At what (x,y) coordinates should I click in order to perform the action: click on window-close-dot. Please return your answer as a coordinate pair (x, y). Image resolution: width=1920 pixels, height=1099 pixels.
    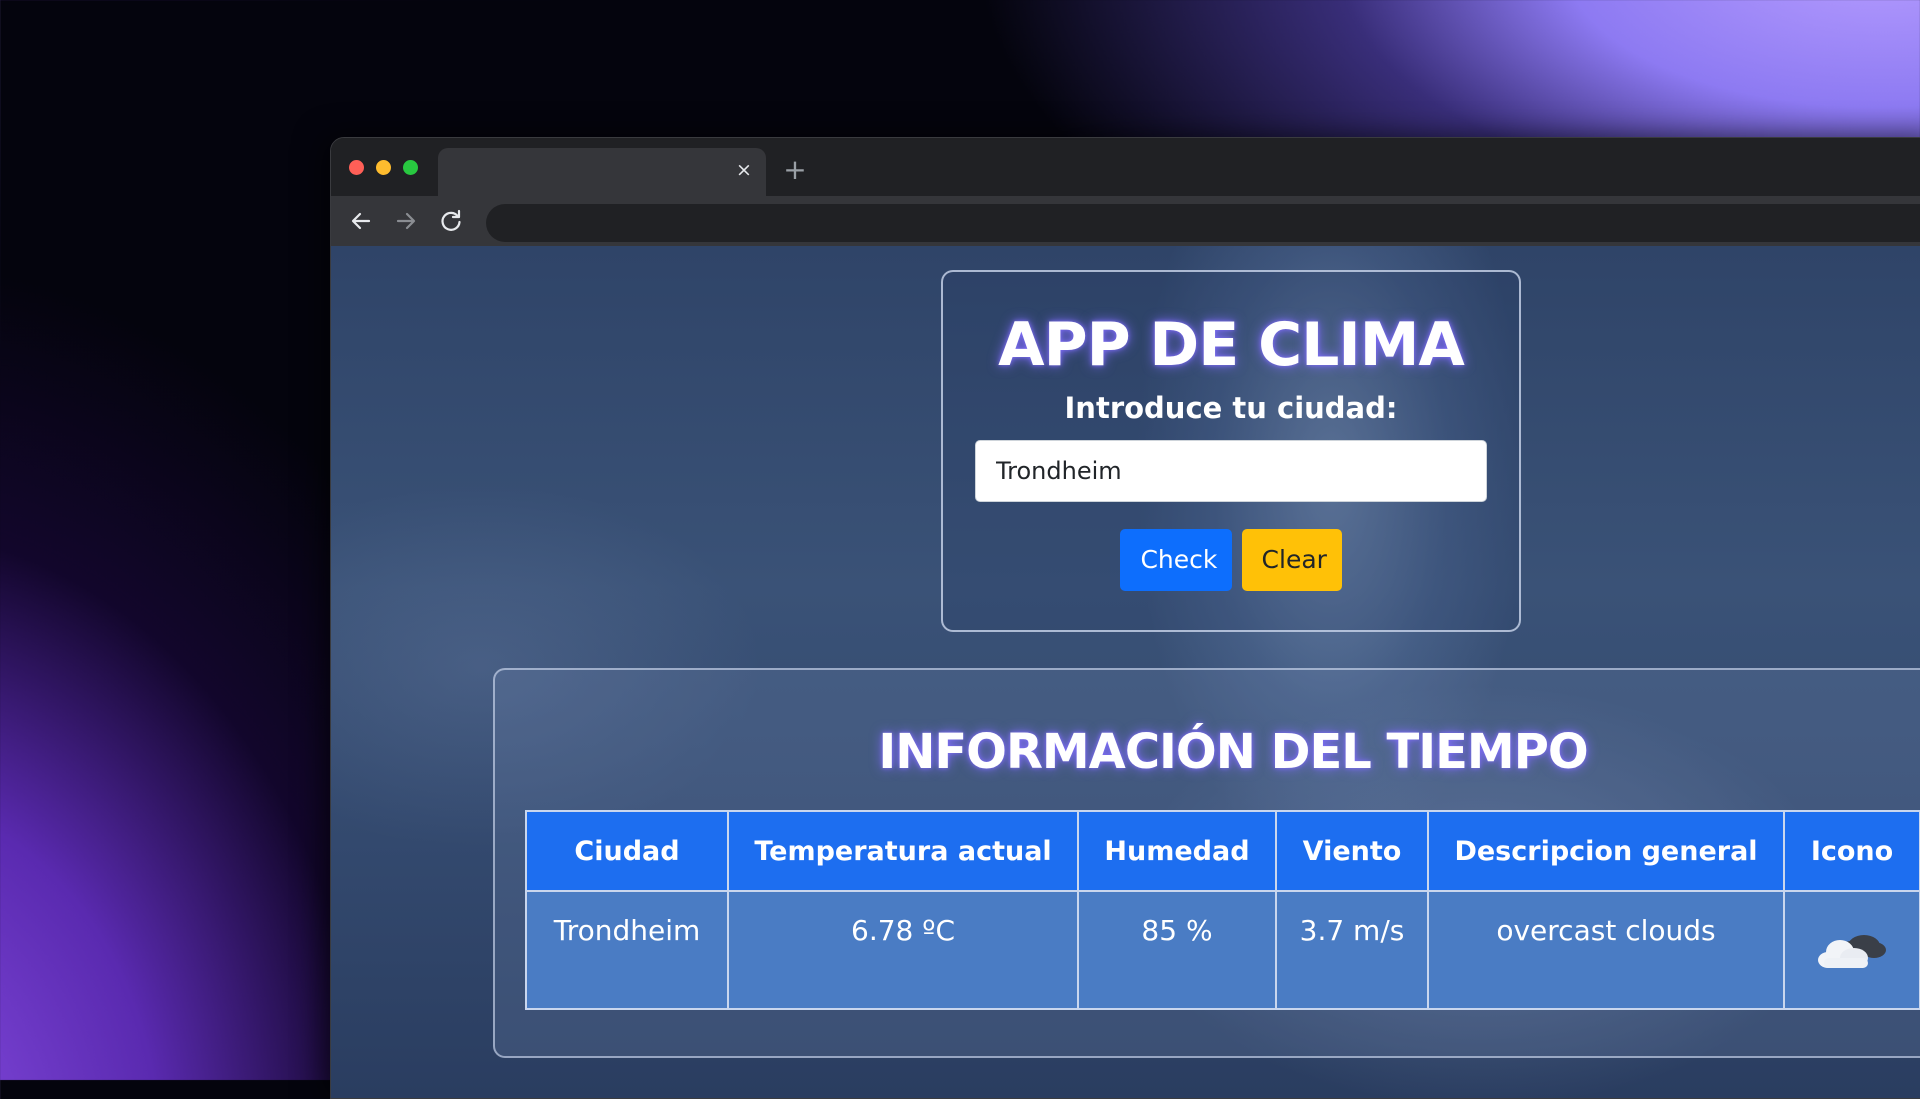
    Looking at the image, I should click on (356, 167).